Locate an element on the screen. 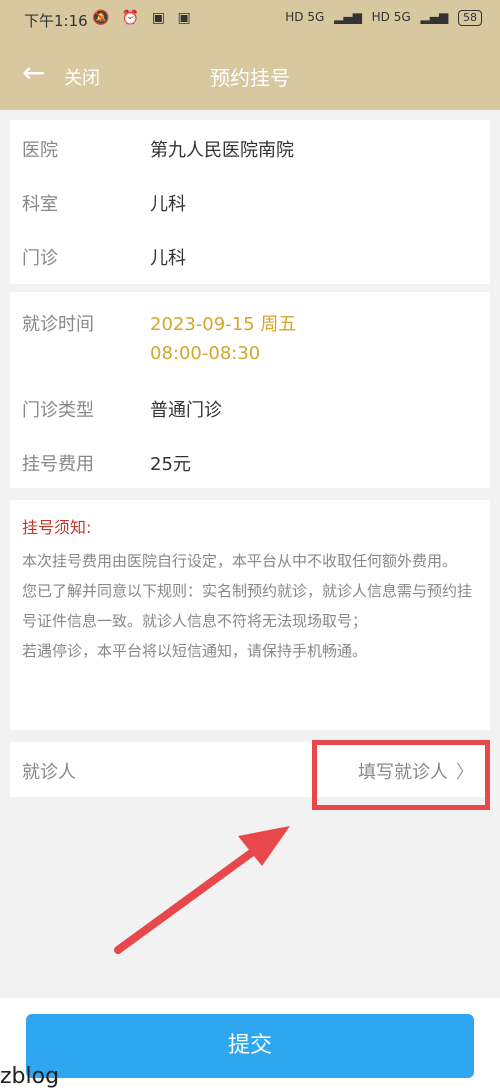 The width and height of the screenshot is (500, 1091). annotation-highlight-box is located at coordinates (401, 775).